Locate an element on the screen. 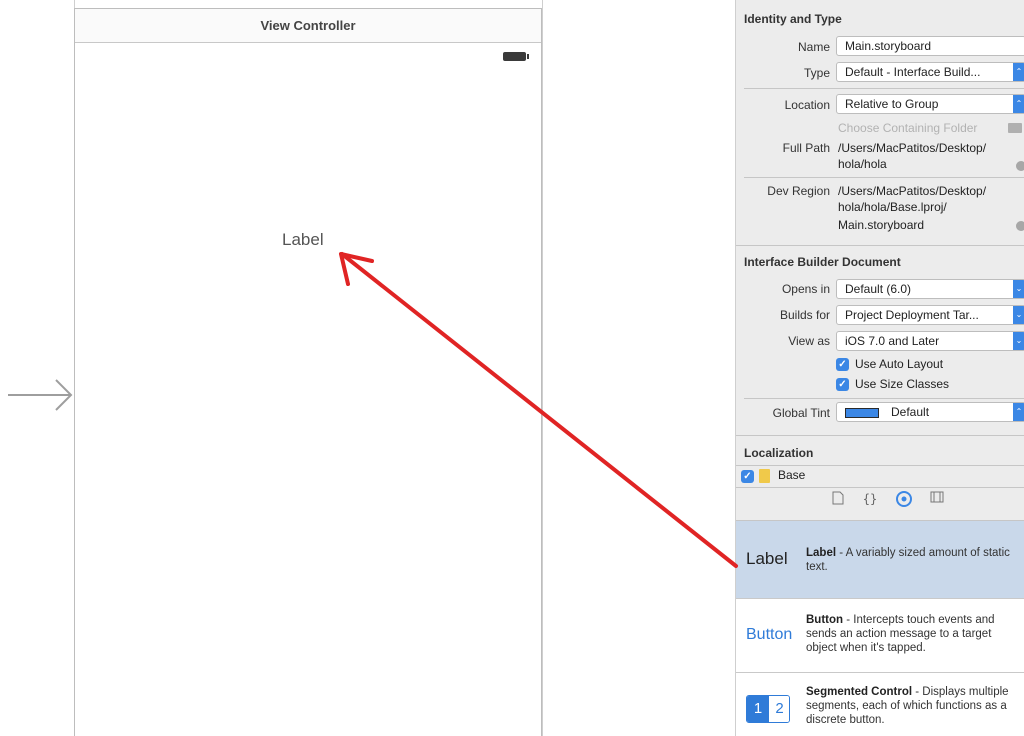 The height and width of the screenshot is (736, 1024). dev-region-label: Dev Region is located at coordinates (798, 191).